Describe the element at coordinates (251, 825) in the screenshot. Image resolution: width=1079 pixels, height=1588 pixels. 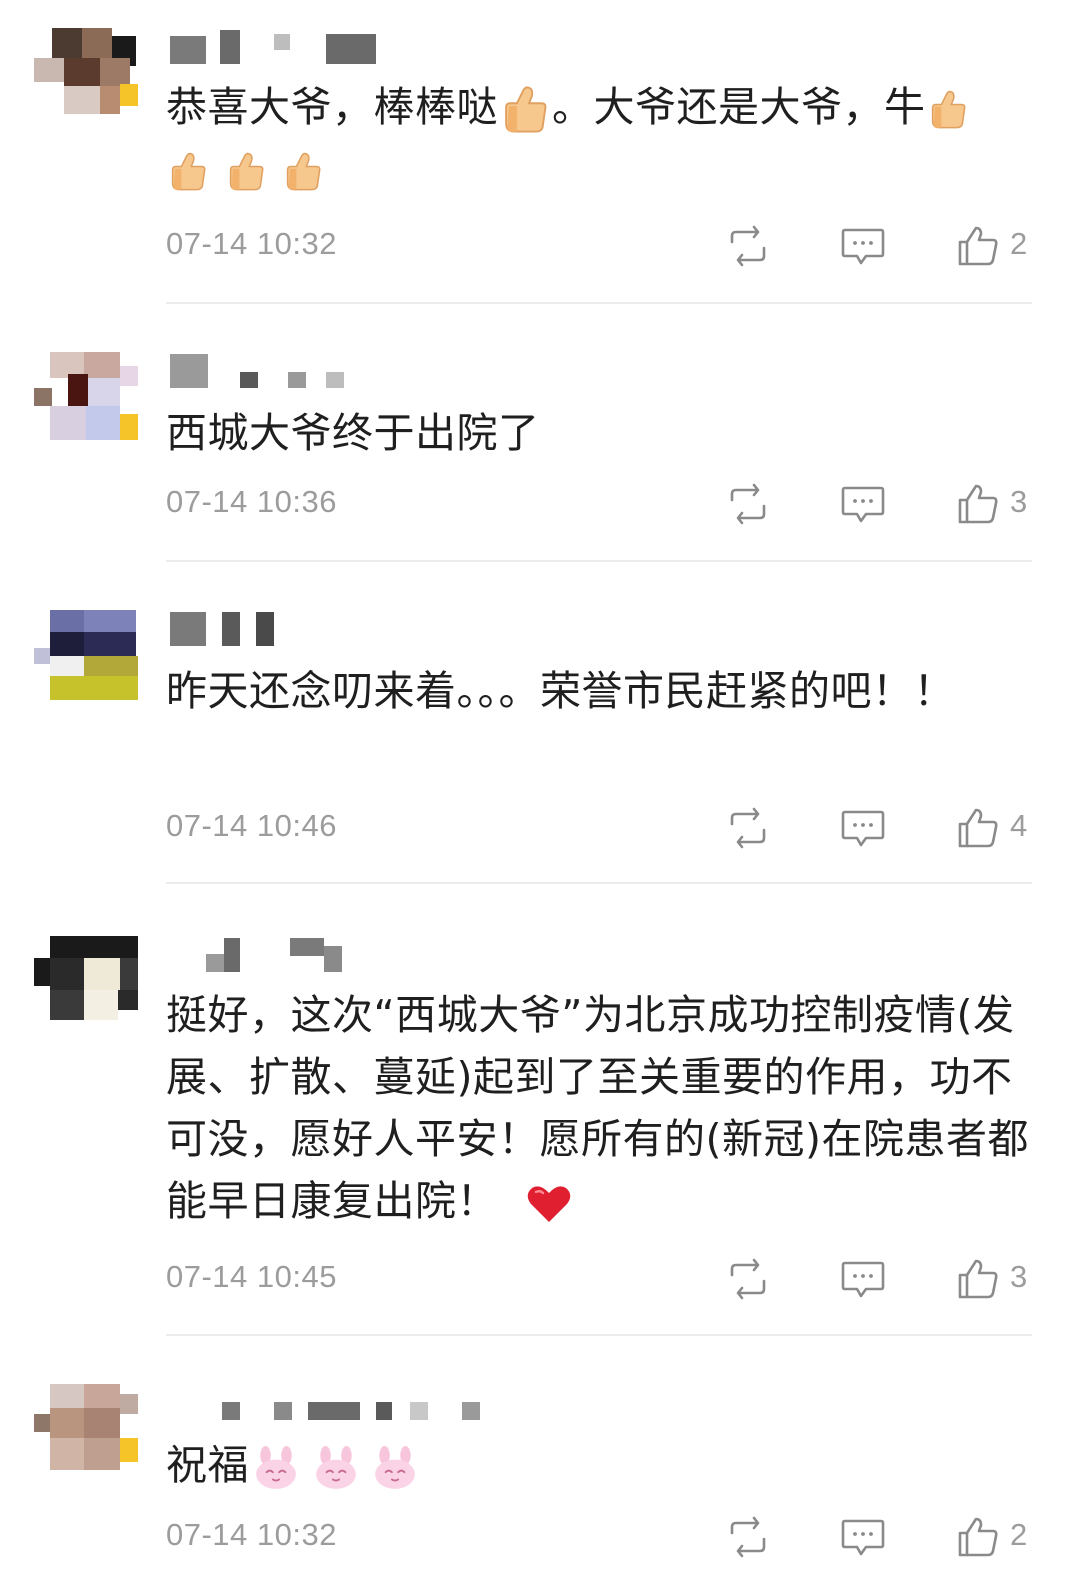
I see `timestamp: 07-14 10:46` at that location.